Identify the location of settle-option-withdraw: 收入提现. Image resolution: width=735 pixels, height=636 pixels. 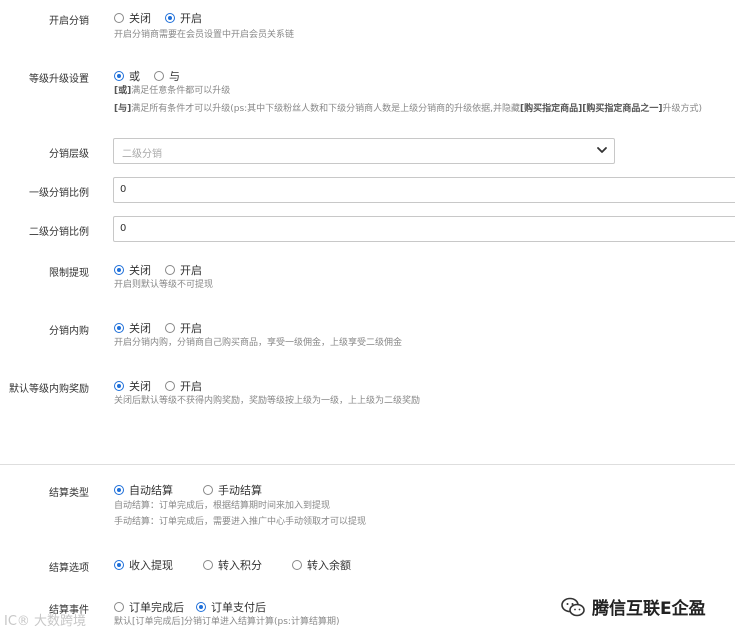
(143, 565).